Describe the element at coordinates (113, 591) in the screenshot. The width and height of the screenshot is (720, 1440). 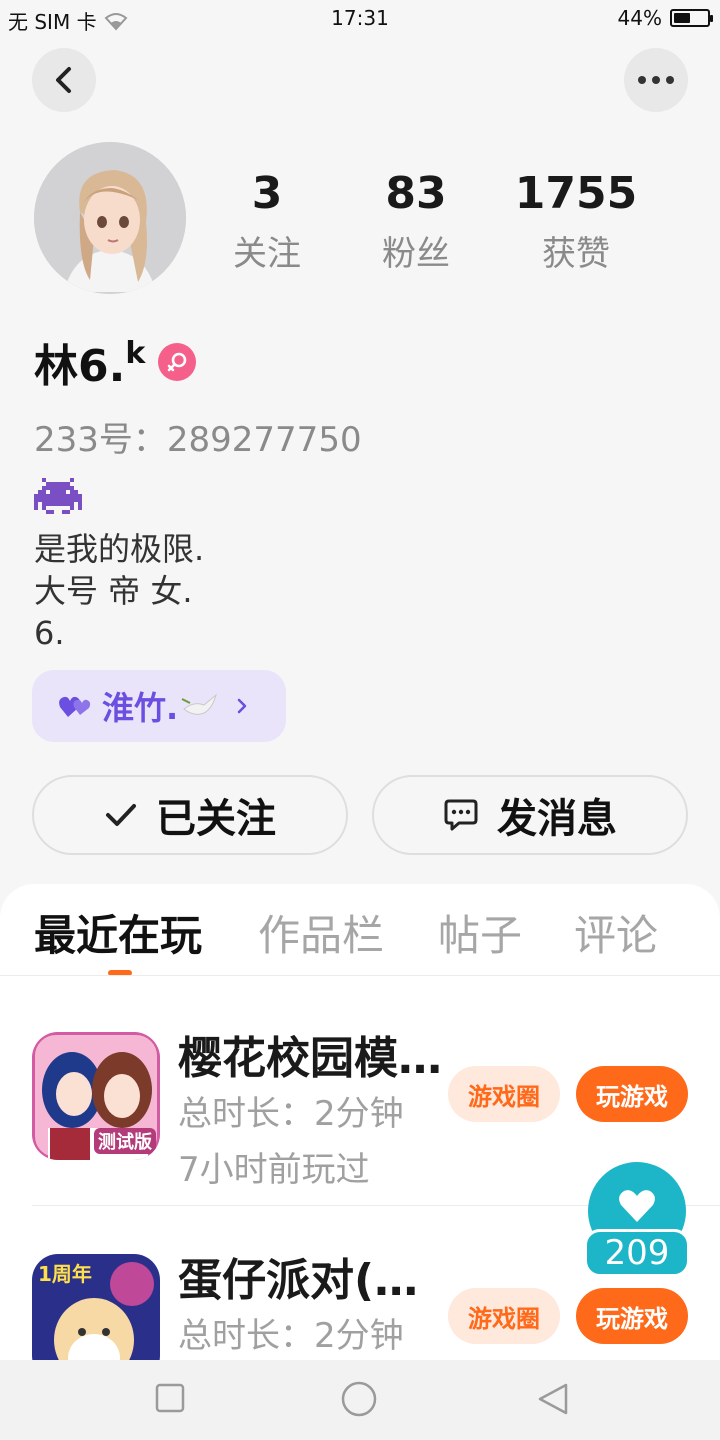
I see `bio-line: 大号 帝 女.` at that location.